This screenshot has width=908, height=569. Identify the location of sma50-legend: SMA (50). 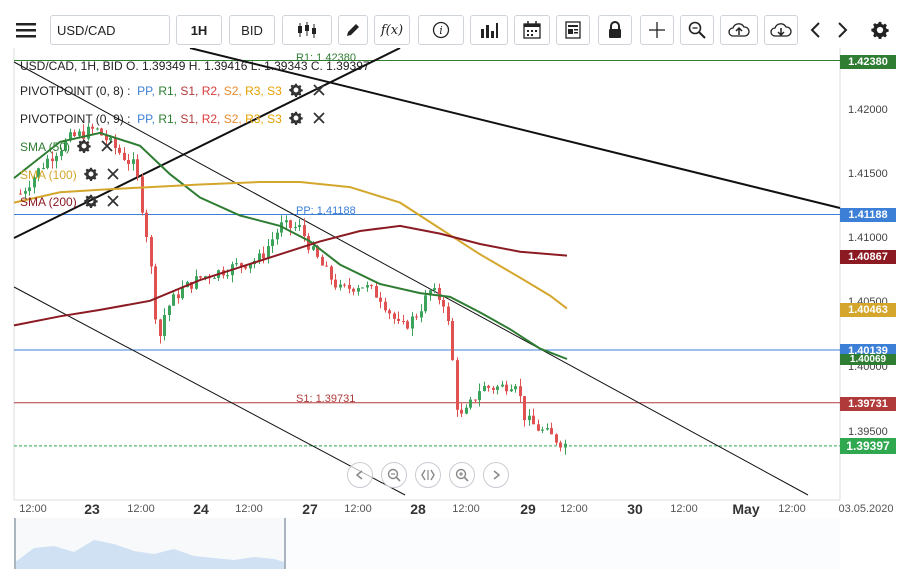
(66, 146).